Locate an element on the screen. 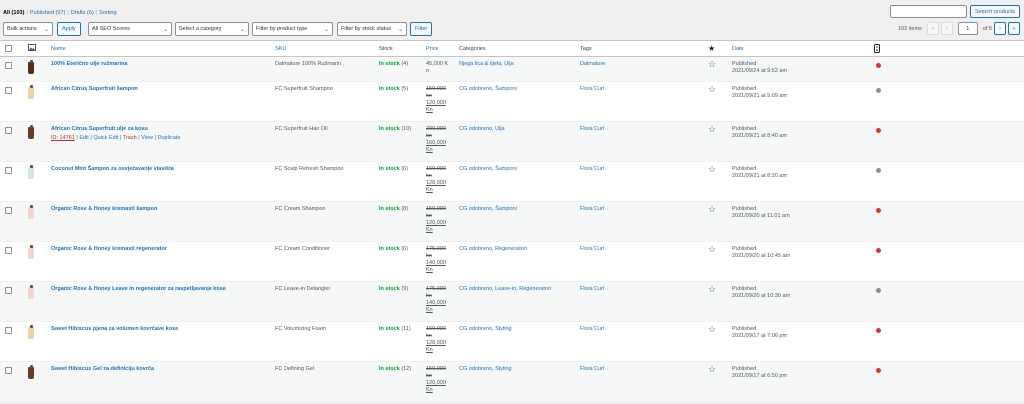 This screenshot has height=404, width=1024. next-page-button: › is located at coordinates (1000, 28).